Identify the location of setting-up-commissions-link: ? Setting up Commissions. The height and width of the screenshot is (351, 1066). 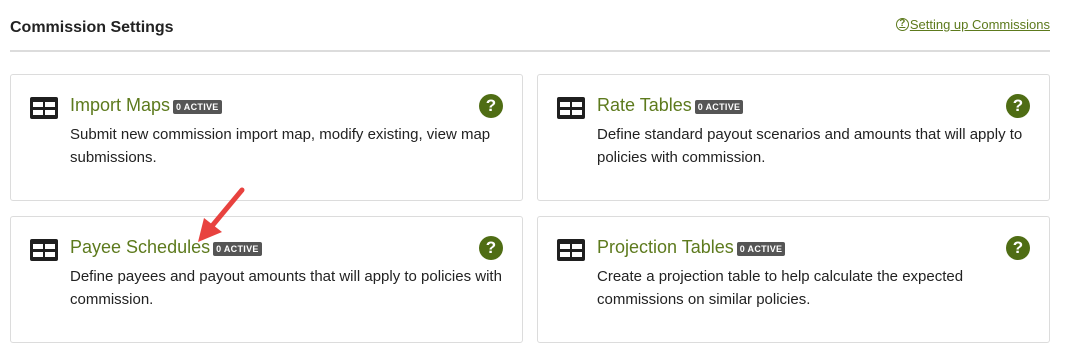
(972, 24).